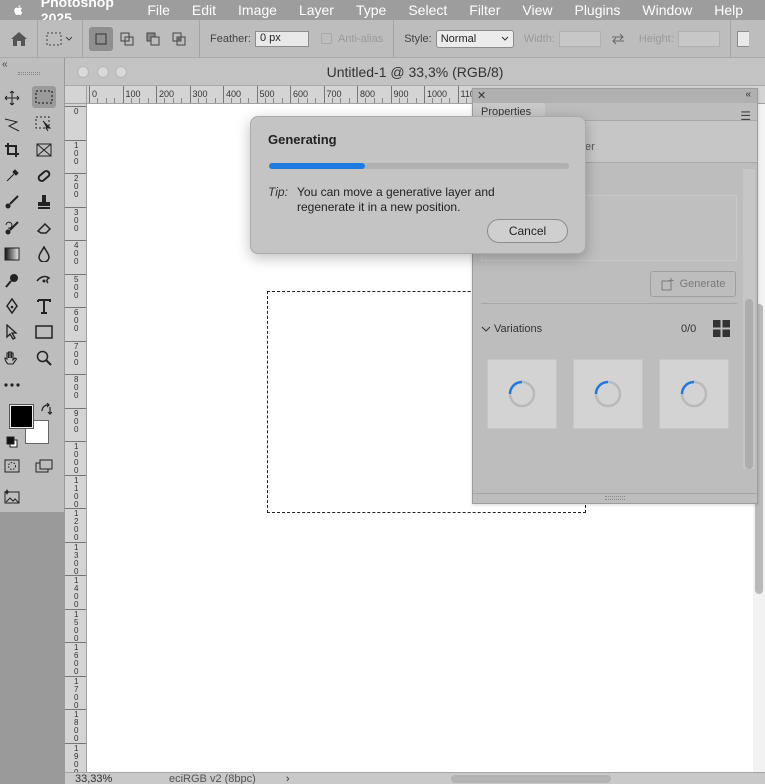 Image resolution: width=765 pixels, height=784 pixels. What do you see at coordinates (371, 10) in the screenshot?
I see `menu-type: Type` at bounding box center [371, 10].